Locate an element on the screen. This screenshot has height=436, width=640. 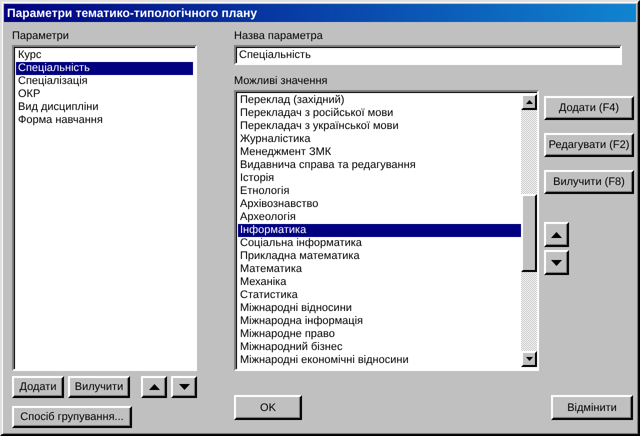
scroll-thumb is located at coordinates (529, 233).